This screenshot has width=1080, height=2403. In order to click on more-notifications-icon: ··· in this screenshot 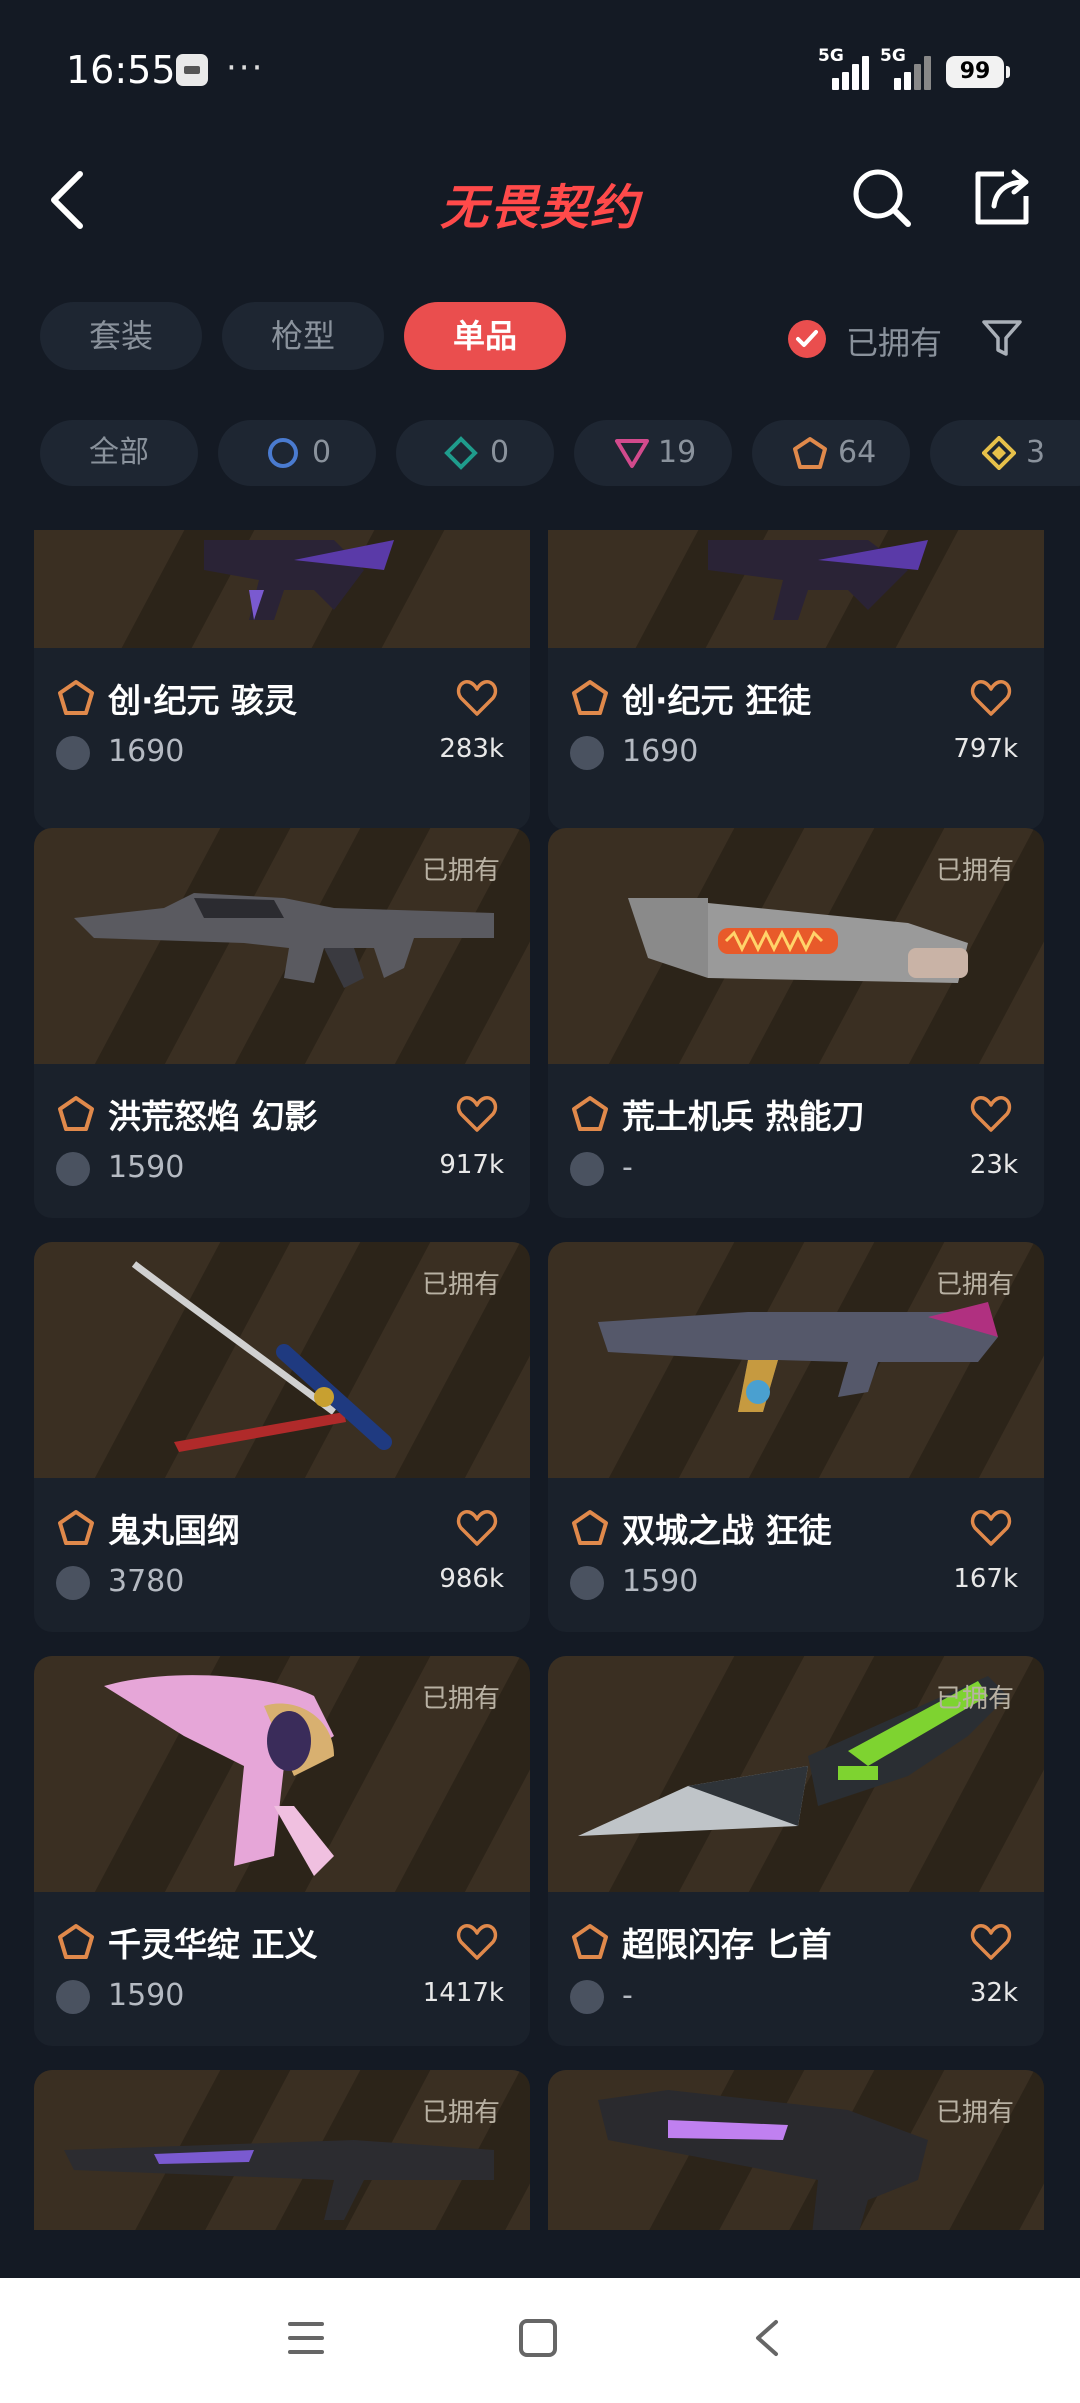, I will do `click(245, 68)`.